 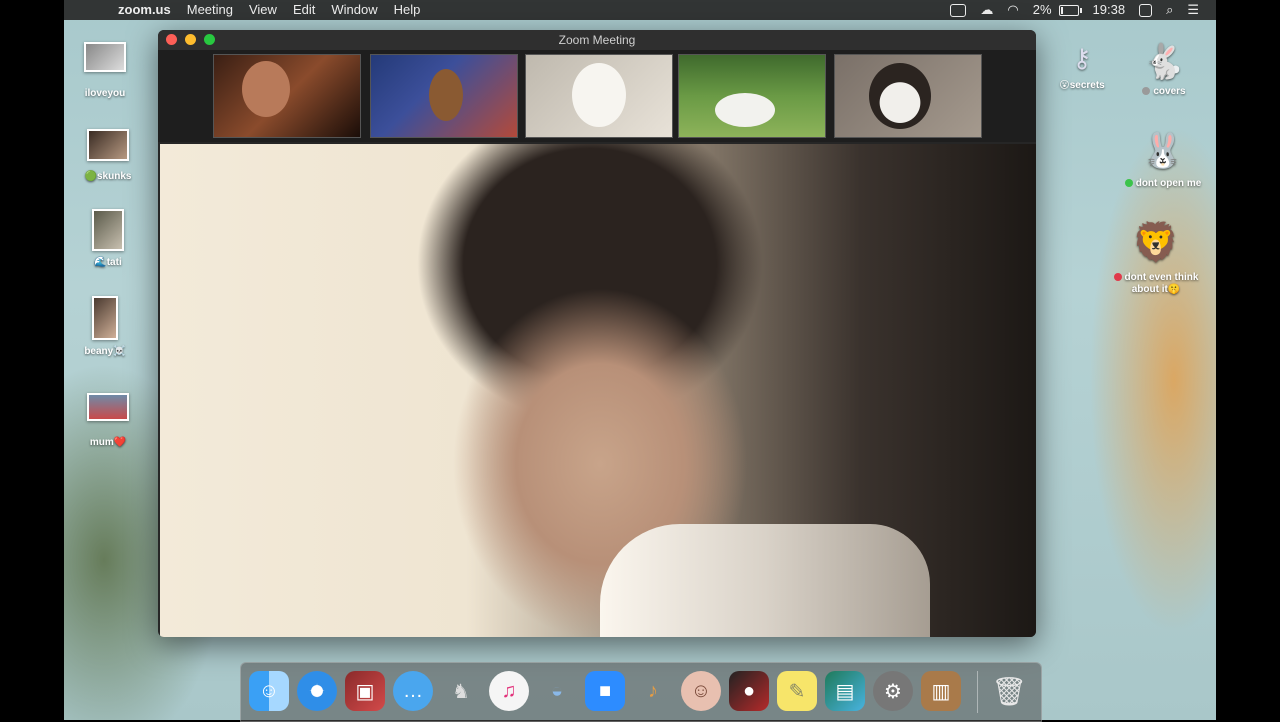 I want to click on dock-separator, so click(x=977, y=692).